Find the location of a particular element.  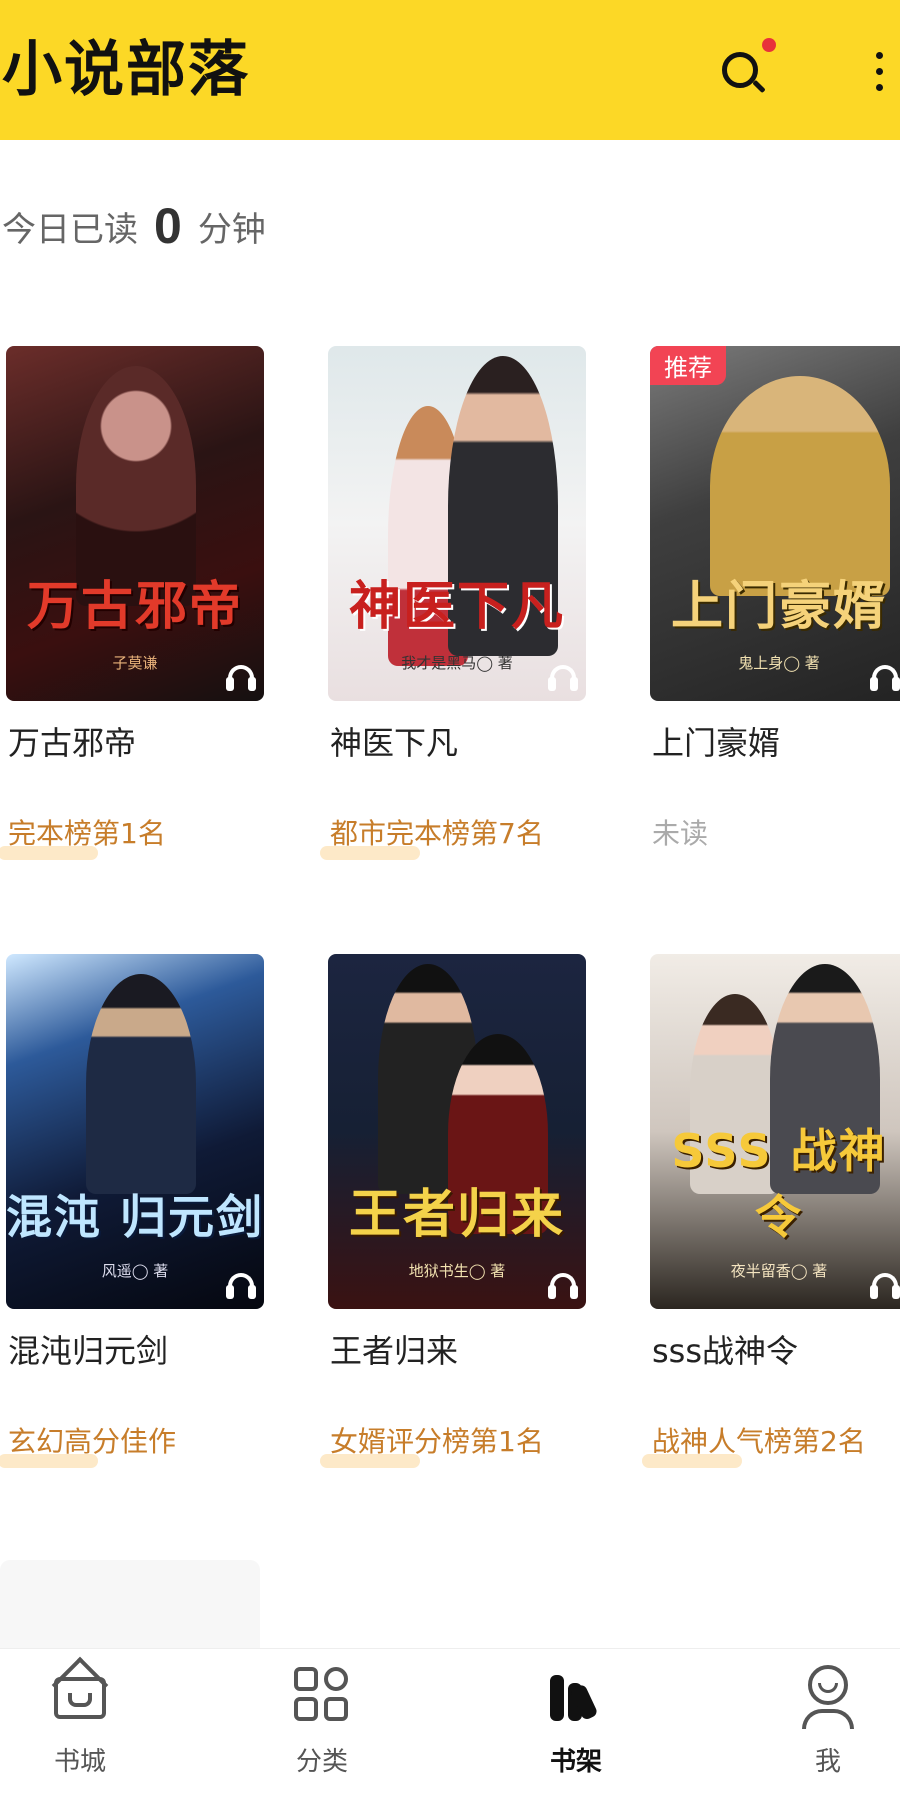

book-title: sss战神令 is located at coordinates (725, 1349).